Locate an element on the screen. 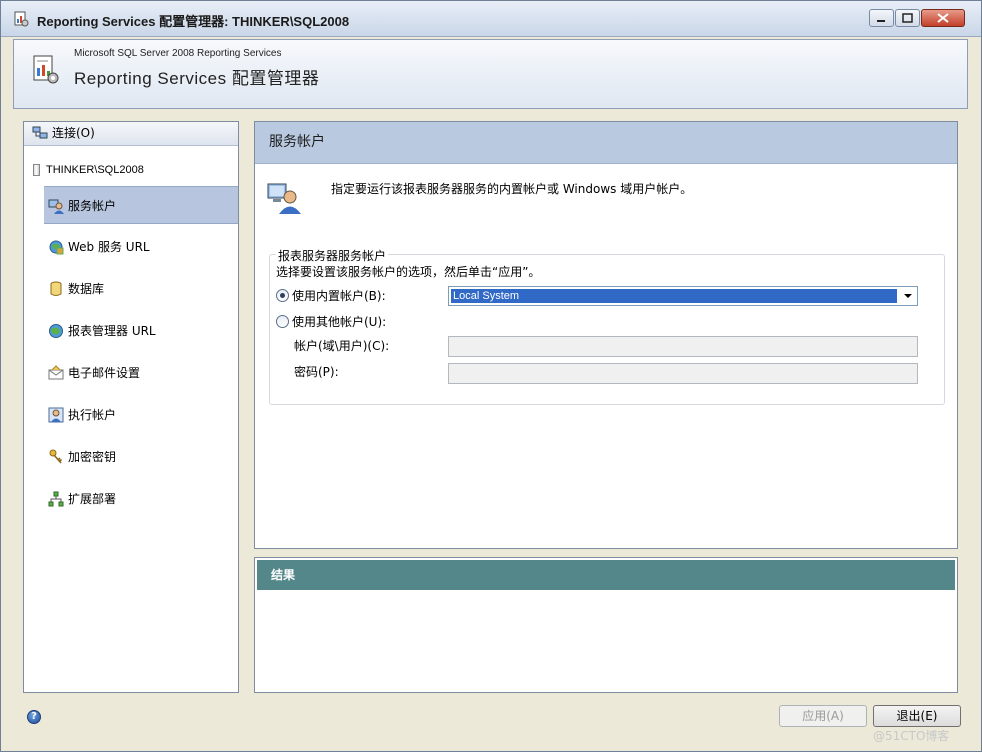 Image resolution: width=982 pixels, height=752 pixels. close-icon is located at coordinates (943, 18).